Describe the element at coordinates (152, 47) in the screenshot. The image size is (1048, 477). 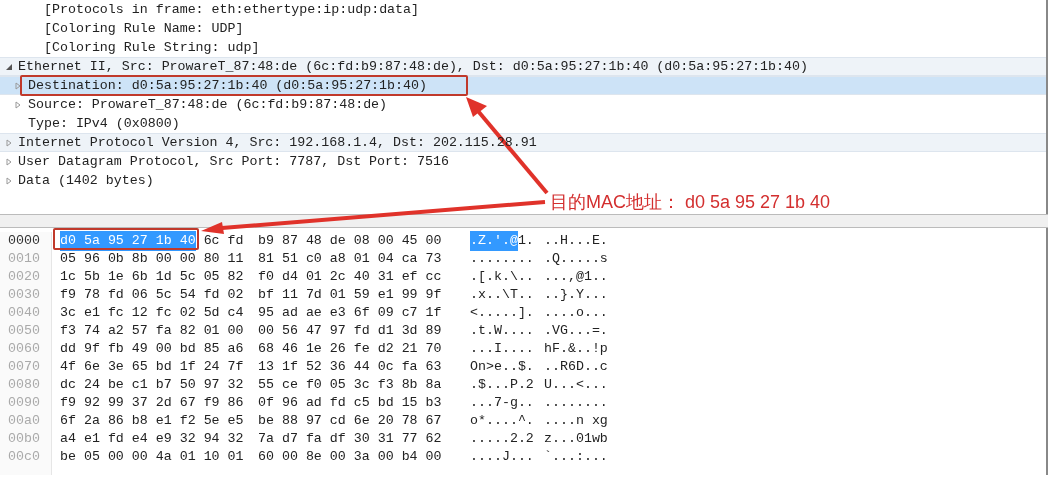
I see `tree-row: [Coloring Rule String: udp]` at that location.